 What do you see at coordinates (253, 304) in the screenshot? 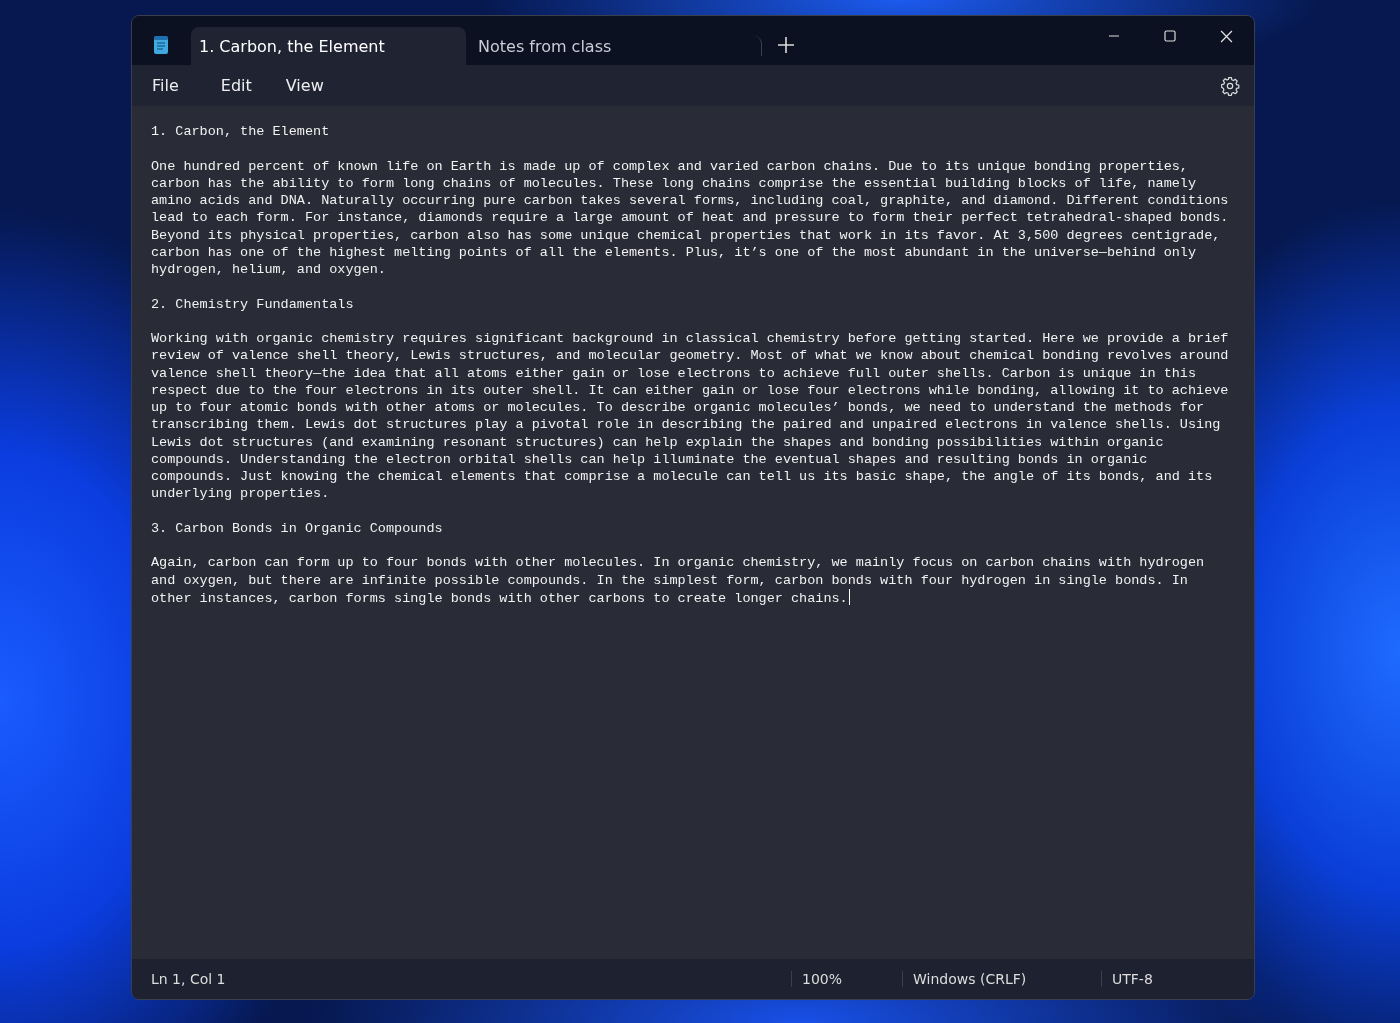
I see `text-line: 2. Chemistry Fundamentals` at bounding box center [253, 304].